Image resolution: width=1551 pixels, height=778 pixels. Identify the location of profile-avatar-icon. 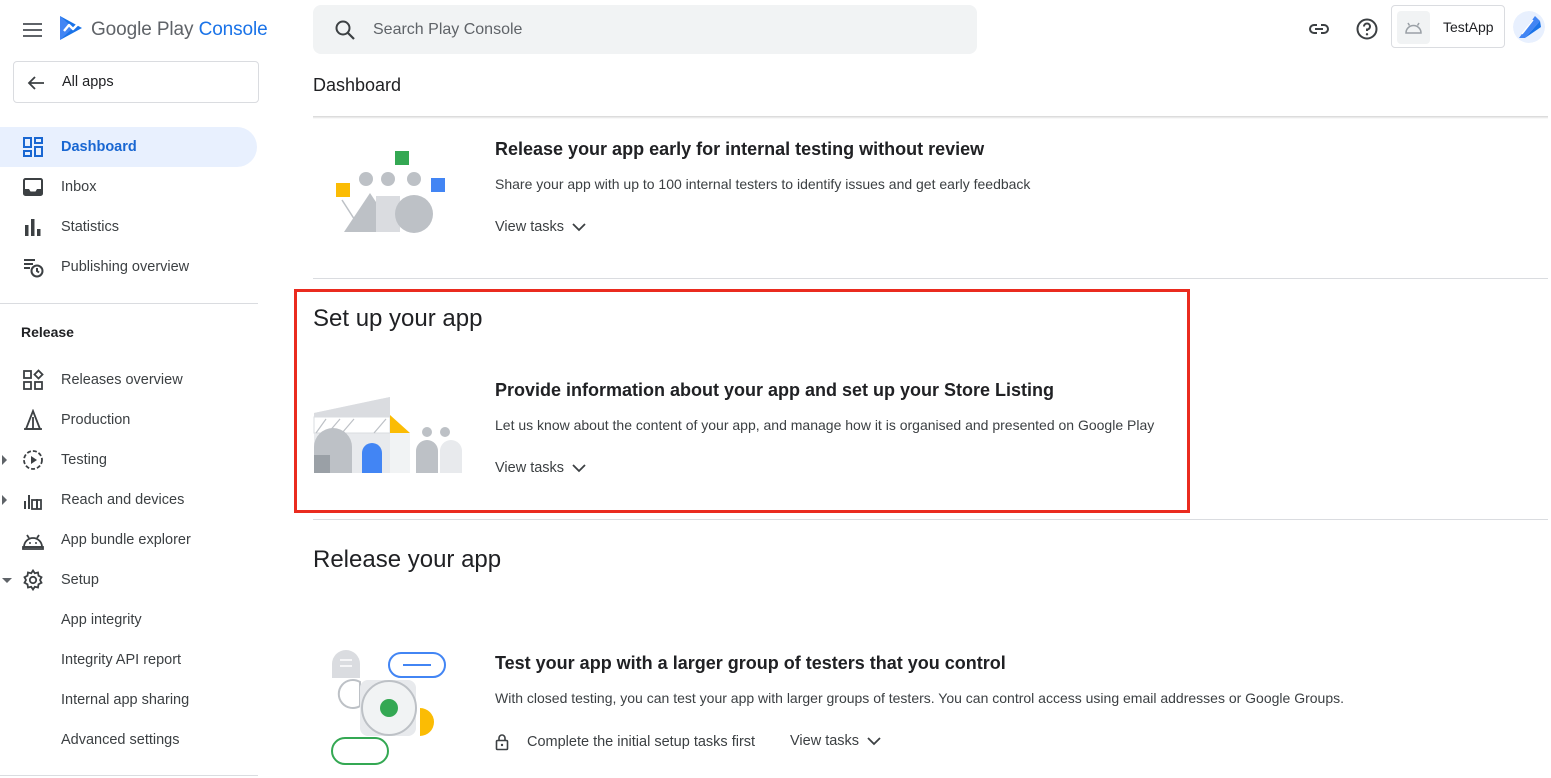
(1529, 27).